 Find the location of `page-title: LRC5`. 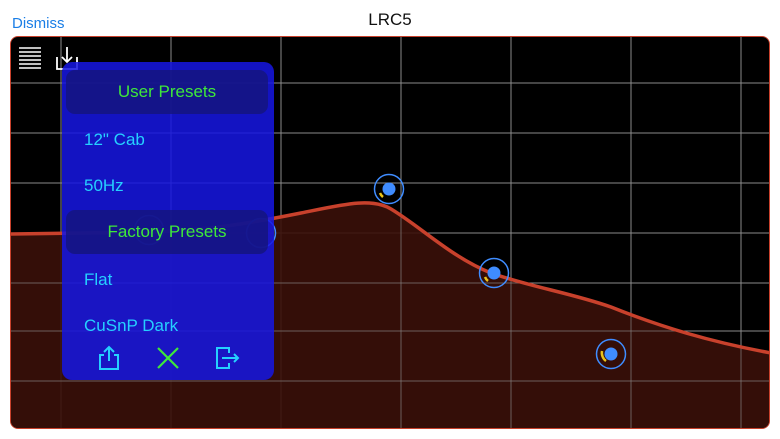

page-title: LRC5 is located at coordinates (390, 19).